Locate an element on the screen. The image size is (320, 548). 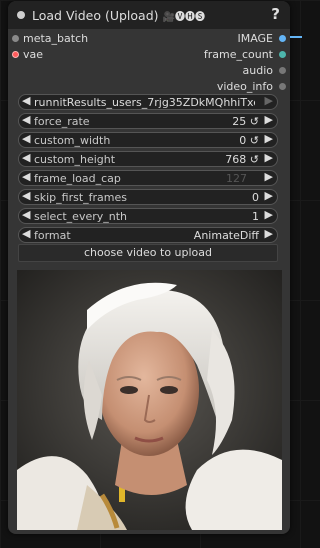
frame-load-cap-value: 127 is located at coordinates (236, 178).